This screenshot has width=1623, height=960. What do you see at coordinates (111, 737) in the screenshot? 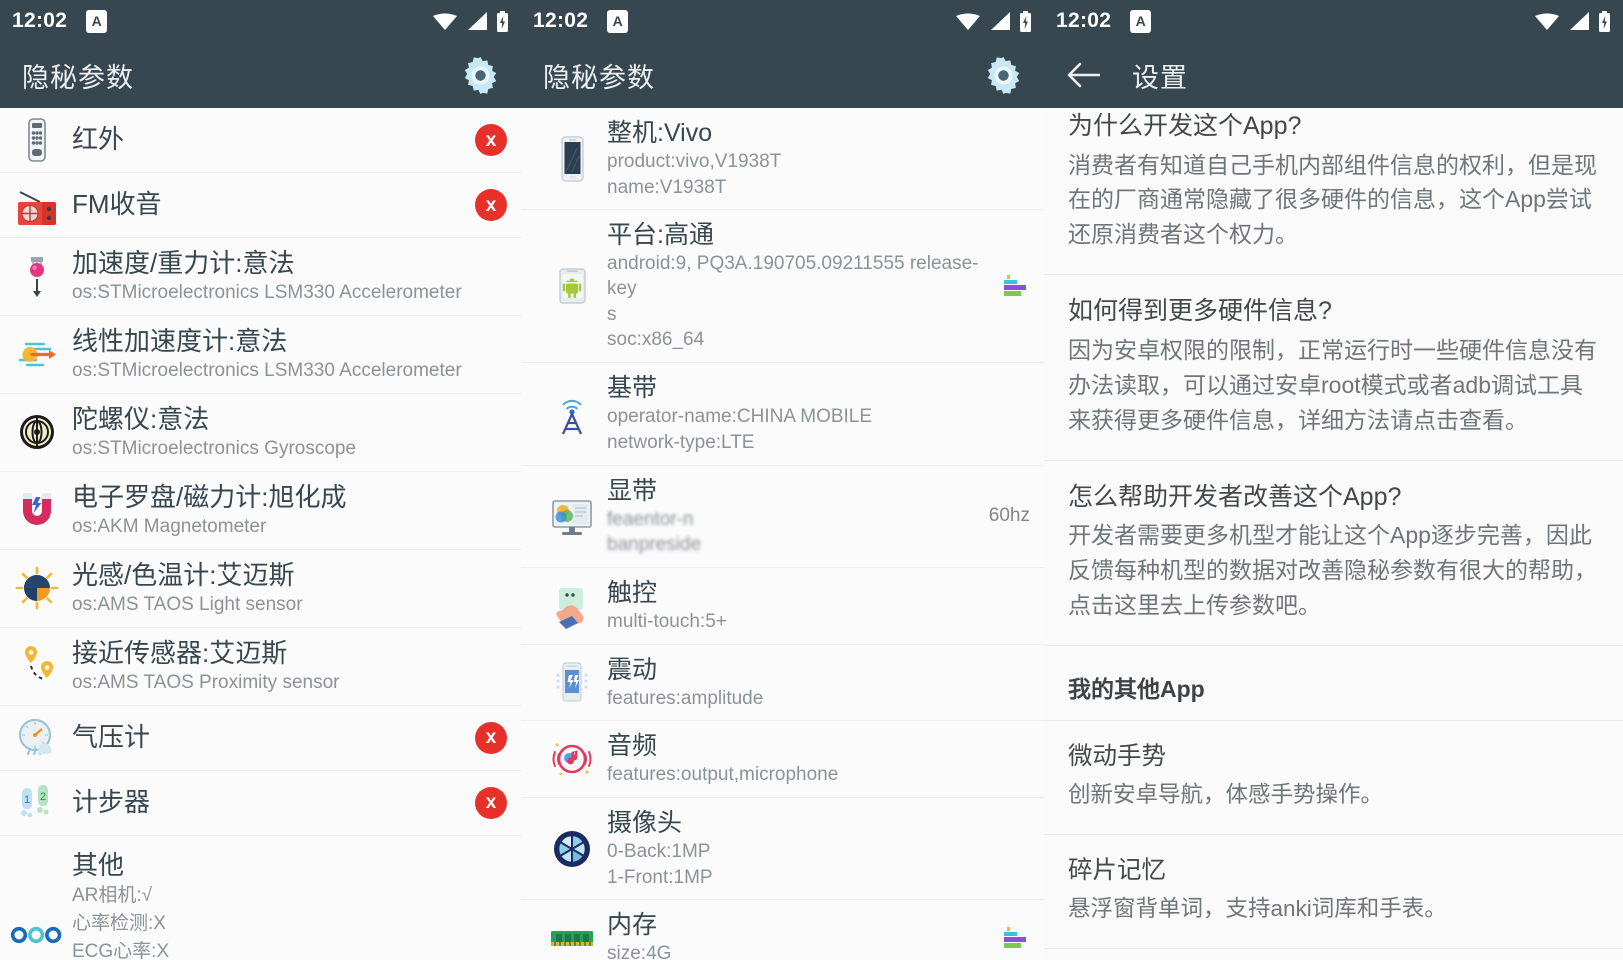
I see `row-title: 气压计` at bounding box center [111, 737].